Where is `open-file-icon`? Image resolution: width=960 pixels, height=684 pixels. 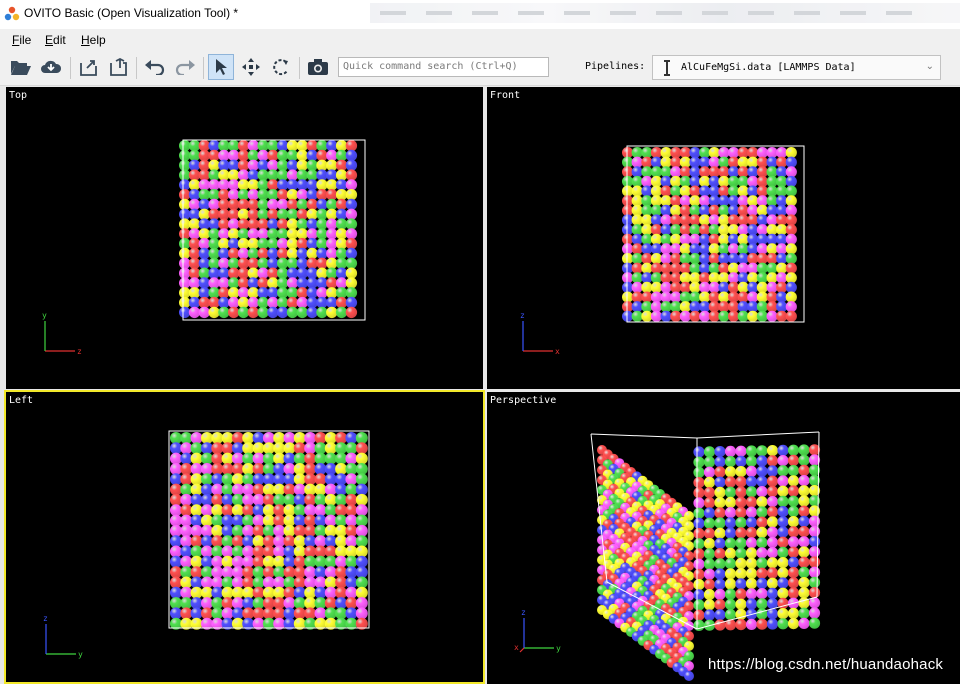 open-file-icon is located at coordinates (21, 67).